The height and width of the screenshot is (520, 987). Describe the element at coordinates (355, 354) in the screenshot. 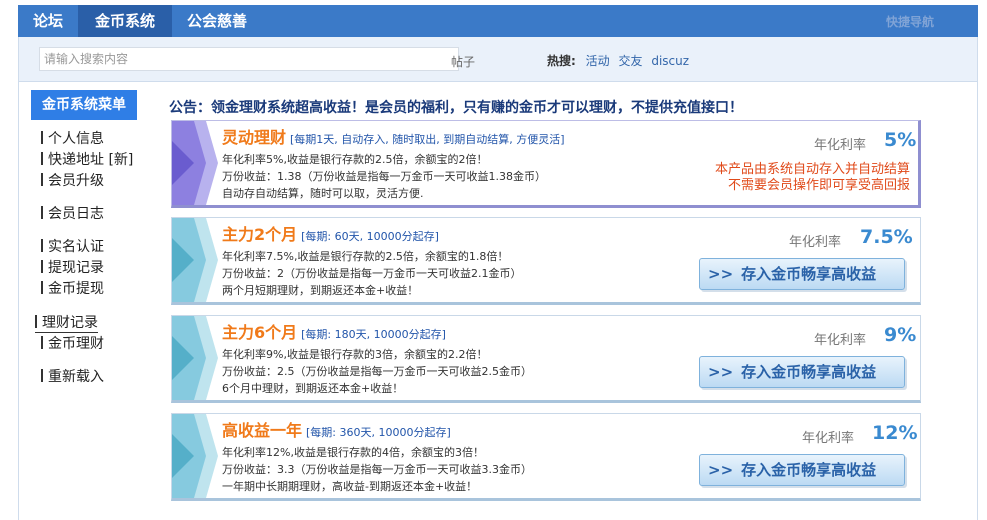

I see `product-line: 年化利率9%,收益是银行存款的3倍，余额宝的2.2倍！` at that location.